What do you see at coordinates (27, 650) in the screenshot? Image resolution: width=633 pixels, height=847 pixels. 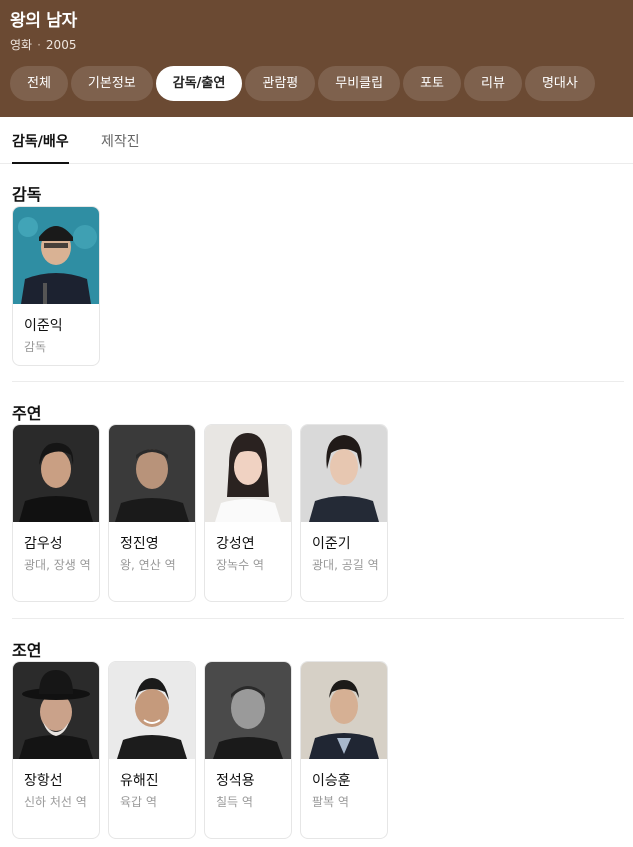 I see `section-title-supporting: 조연` at bounding box center [27, 650].